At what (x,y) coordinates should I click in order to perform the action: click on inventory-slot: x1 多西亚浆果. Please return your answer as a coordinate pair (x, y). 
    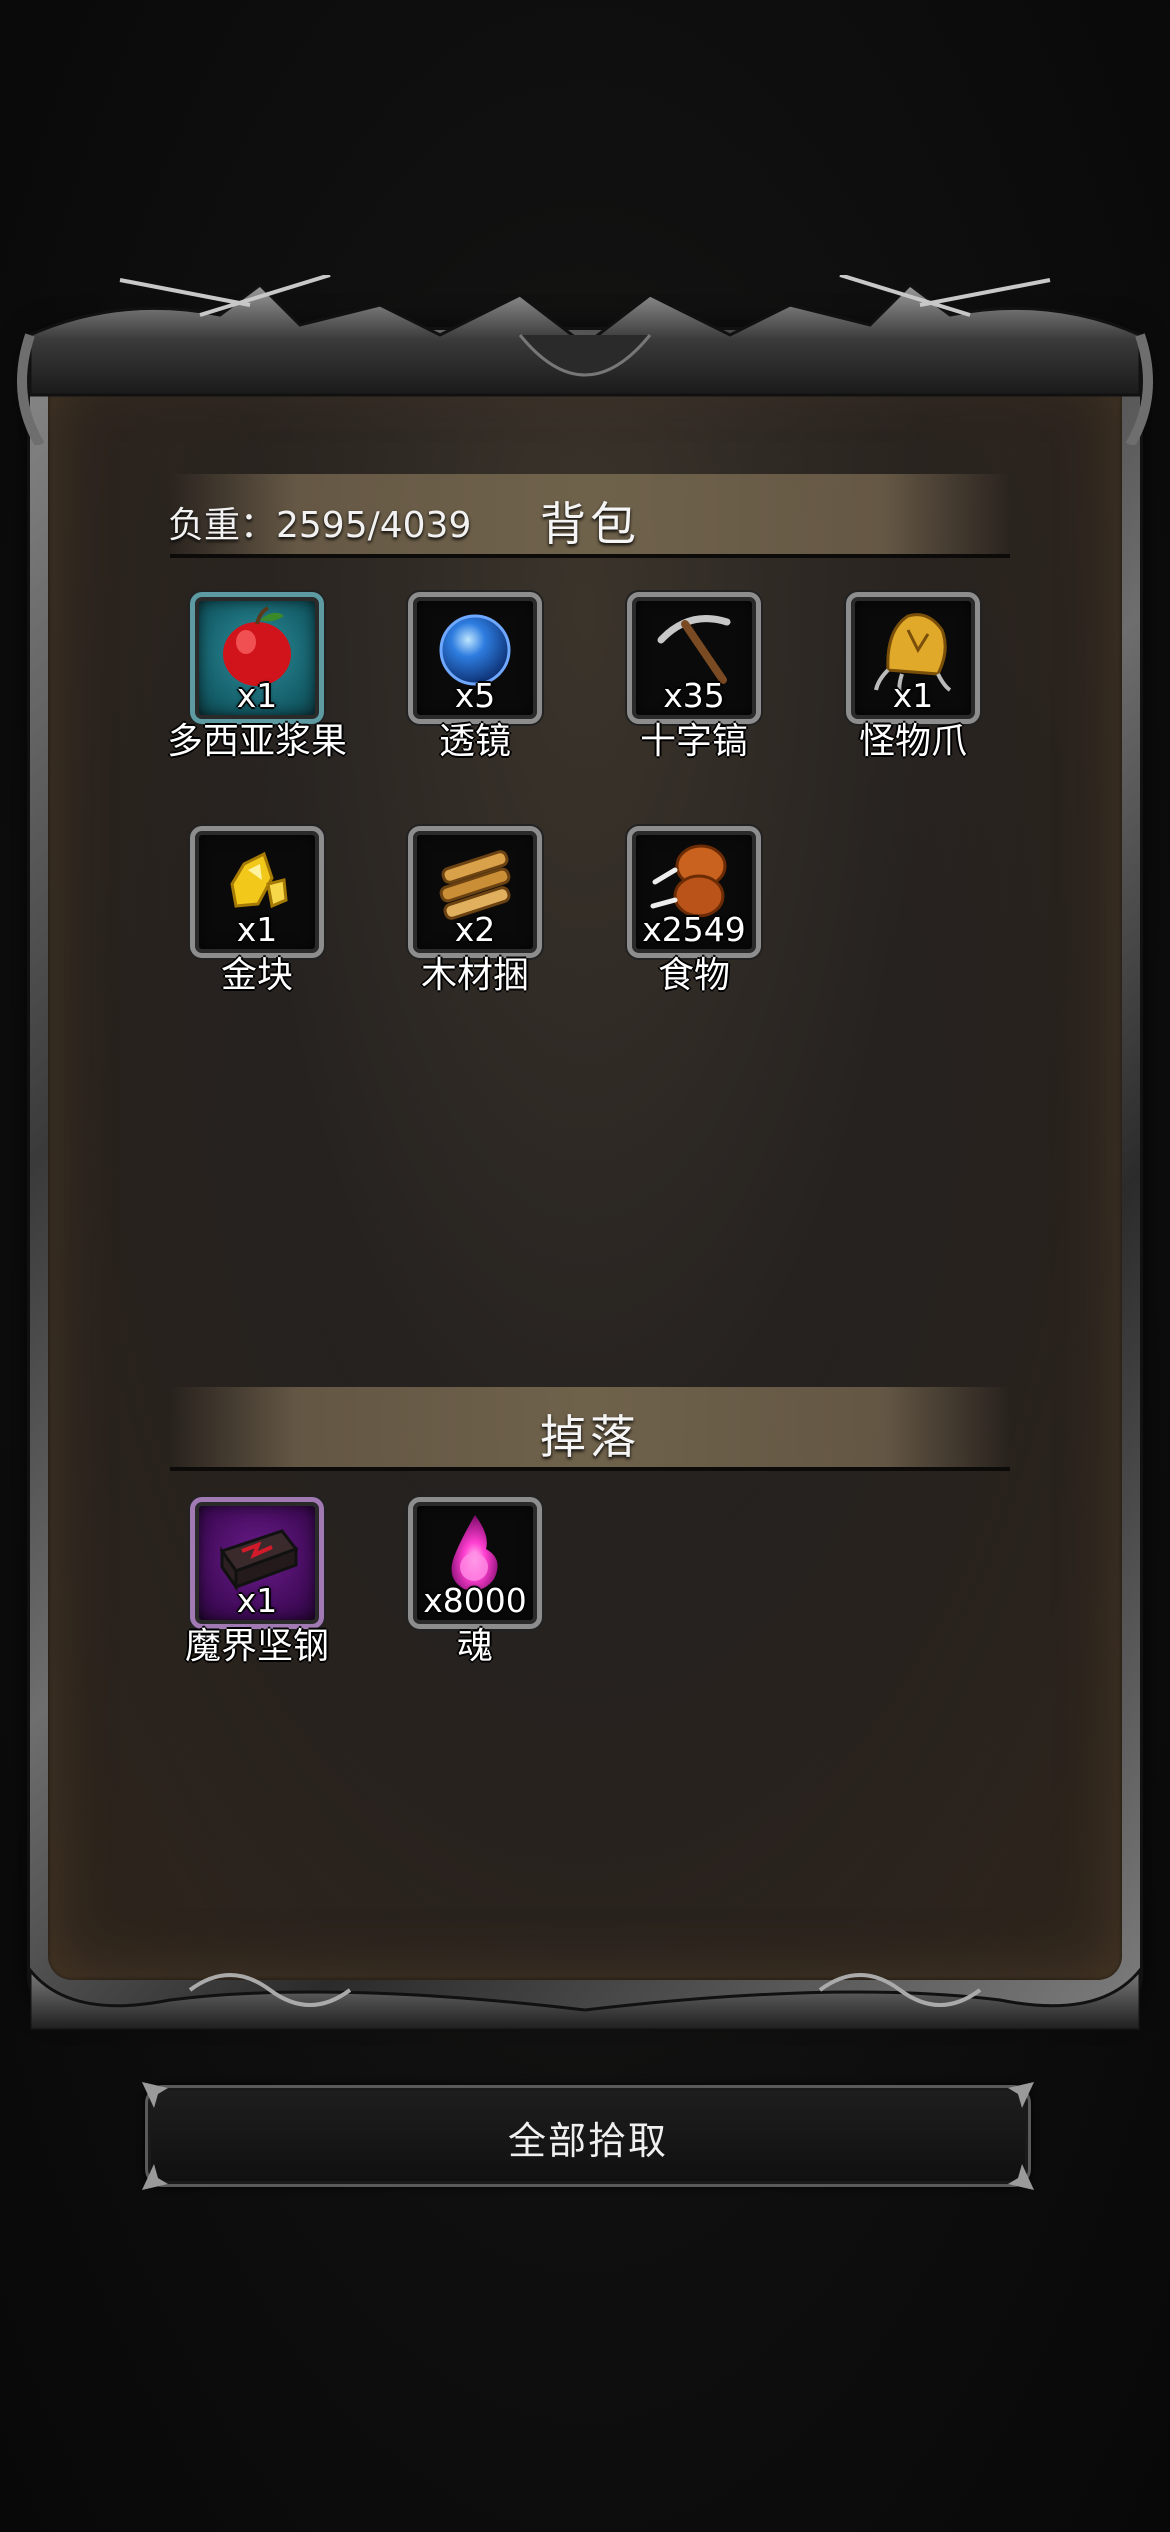
    Looking at the image, I should click on (257, 677).